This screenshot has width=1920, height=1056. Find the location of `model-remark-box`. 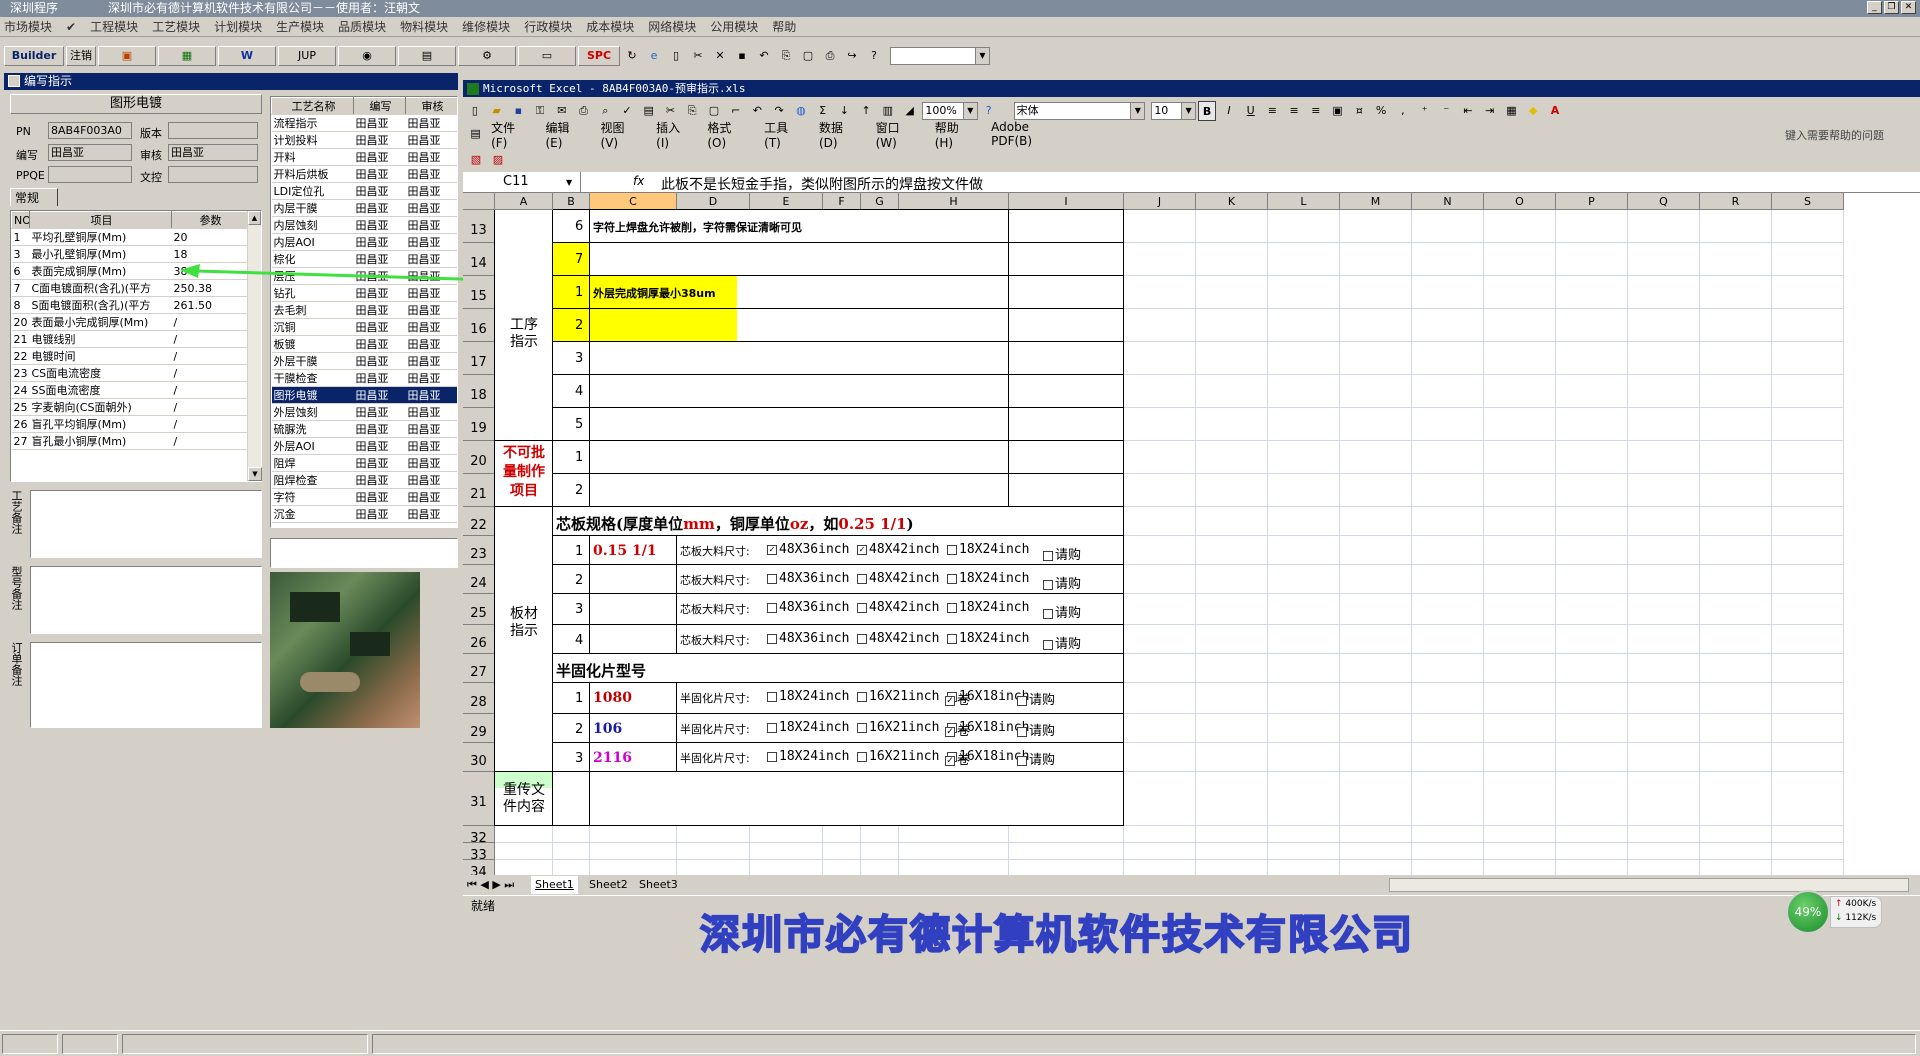

model-remark-box is located at coordinates (146, 600).